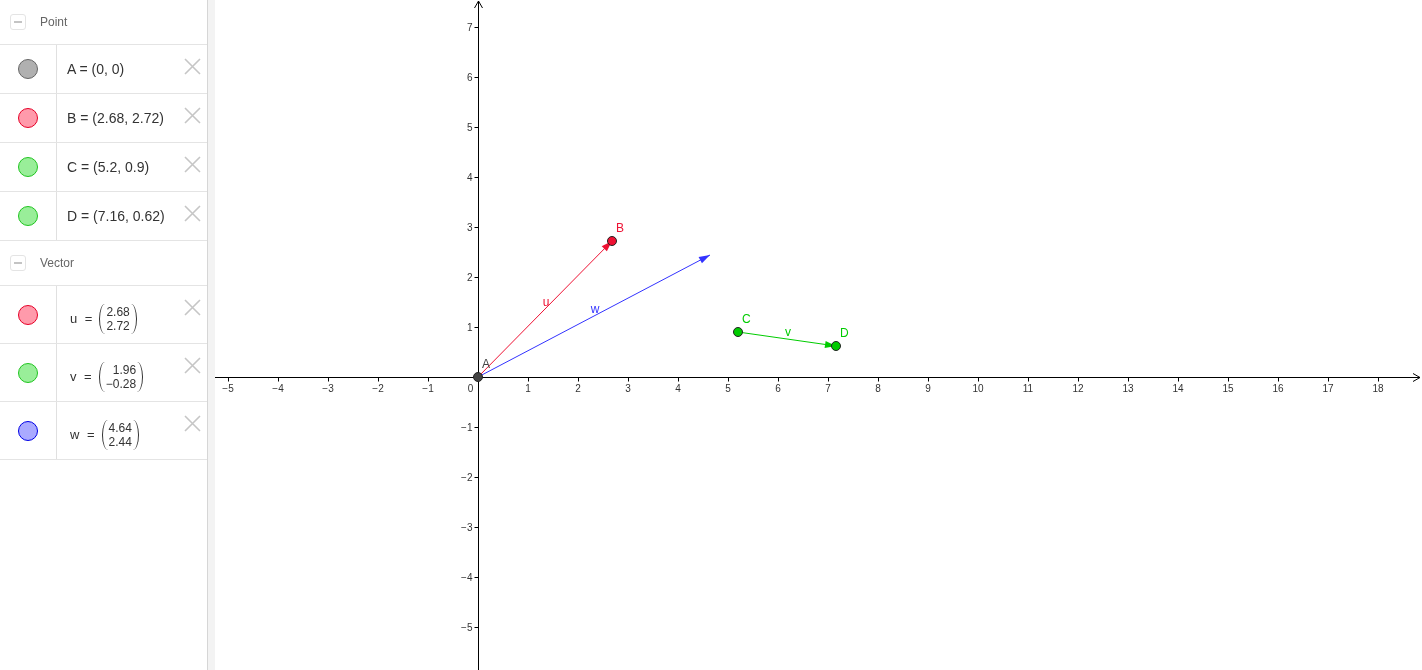 The height and width of the screenshot is (670, 1422). Describe the element at coordinates (120, 441) in the screenshot. I see `vector-component: 2.44` at that location.